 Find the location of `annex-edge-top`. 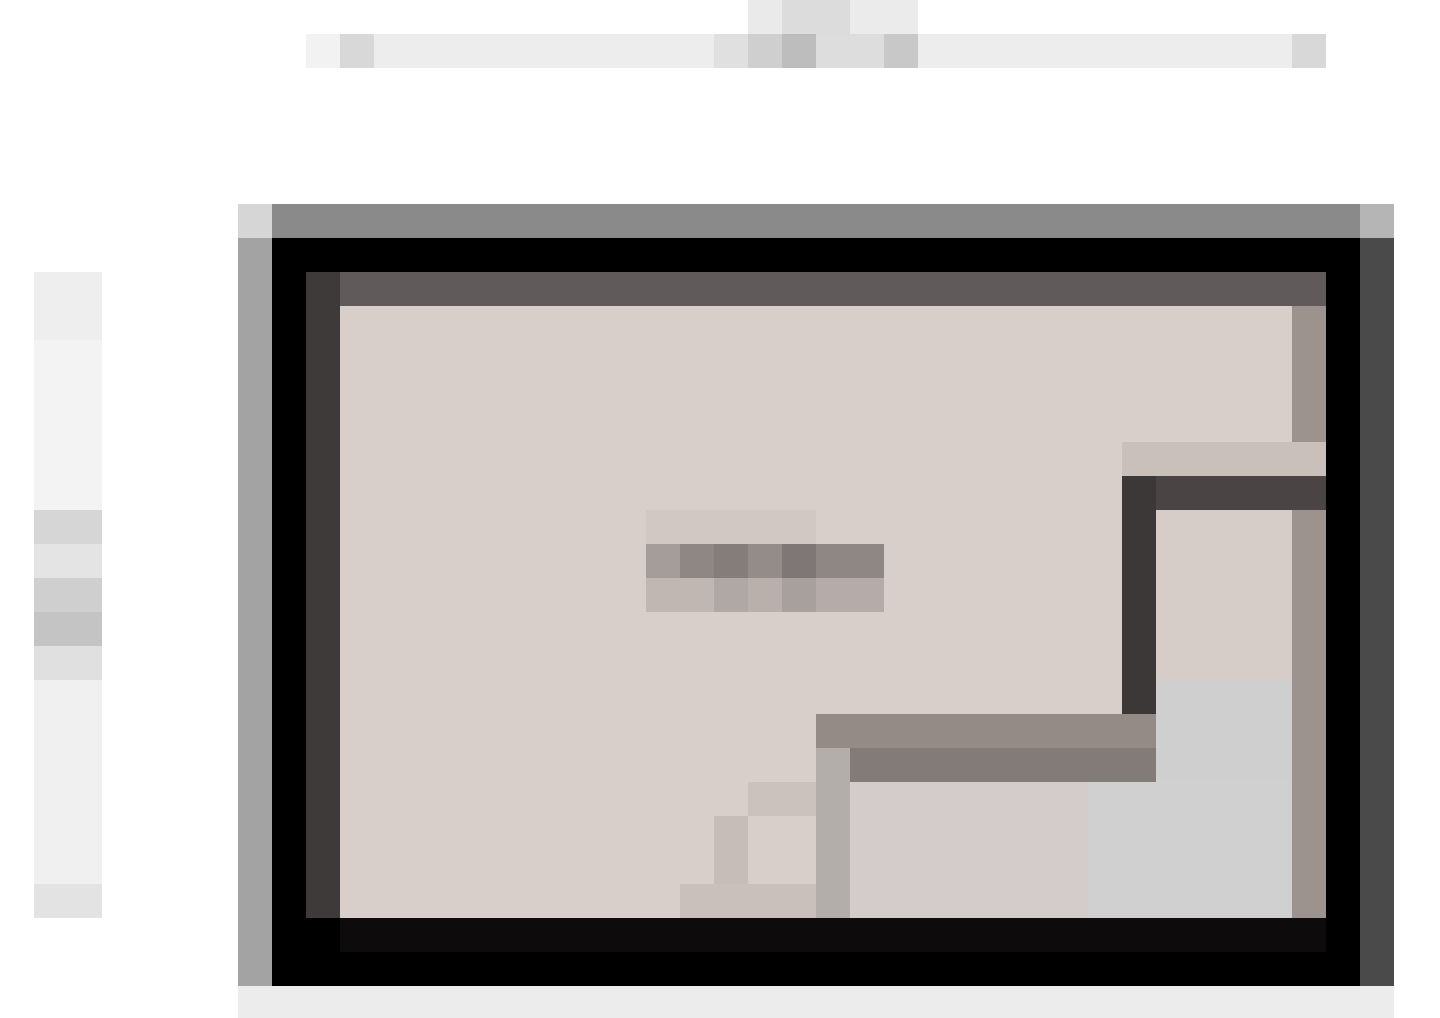

annex-edge-top is located at coordinates (1224, 459).